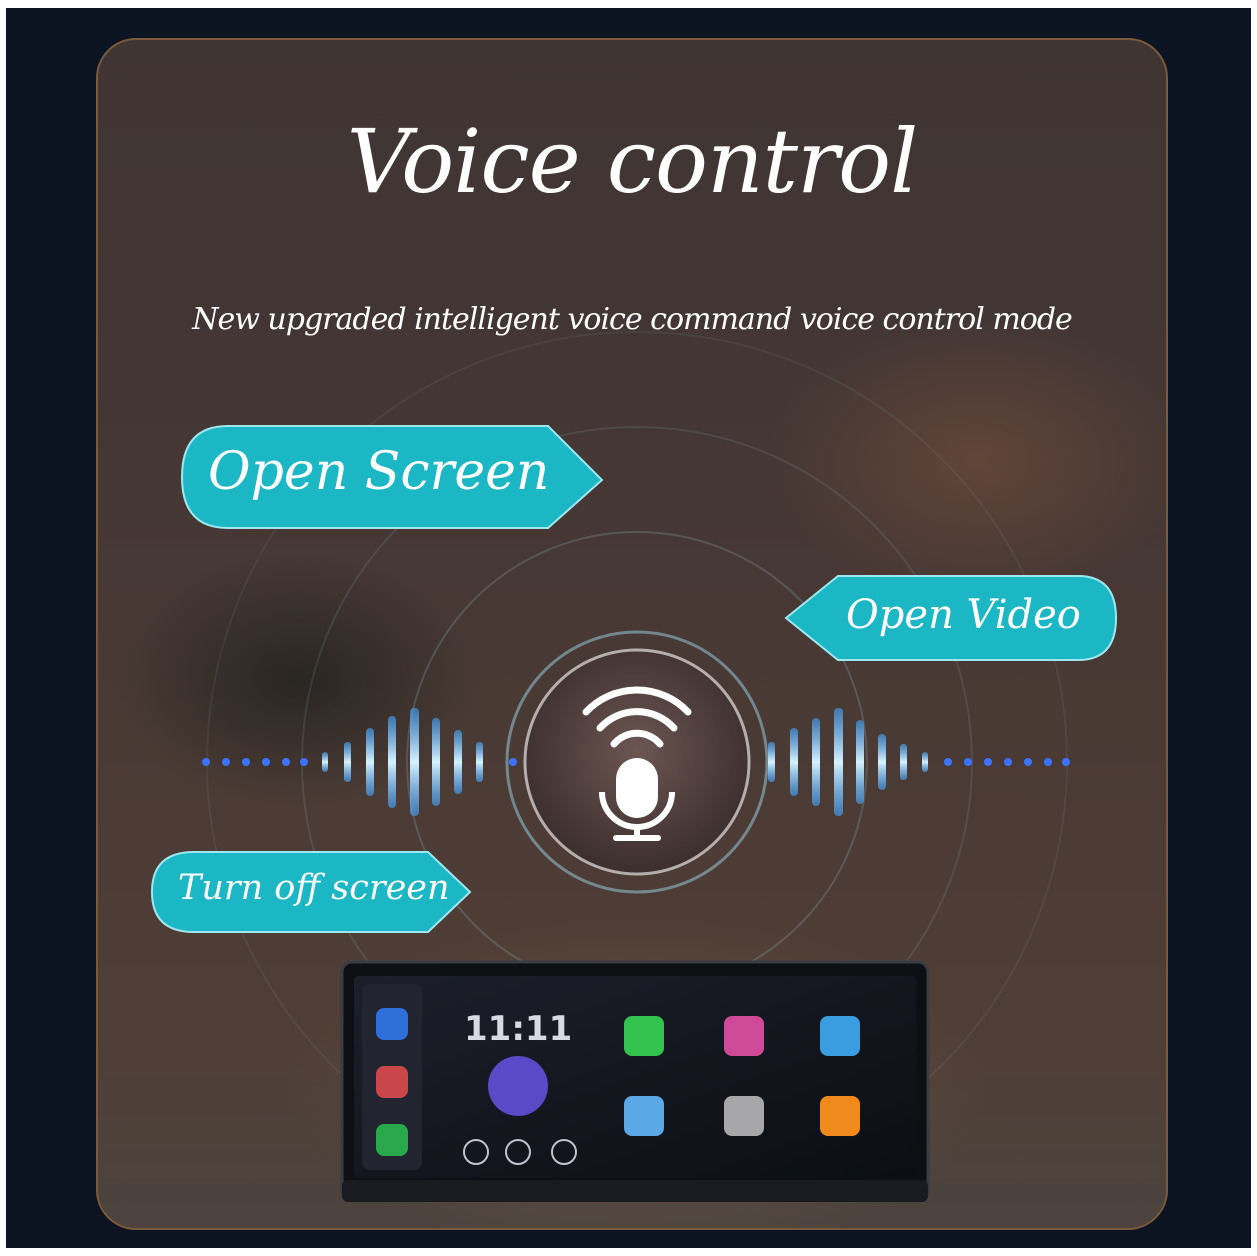 Image resolution: width=1257 pixels, height=1256 pixels. Describe the element at coordinates (379, 472) in the screenshot. I see `command-open-screen: Open Screen` at that location.